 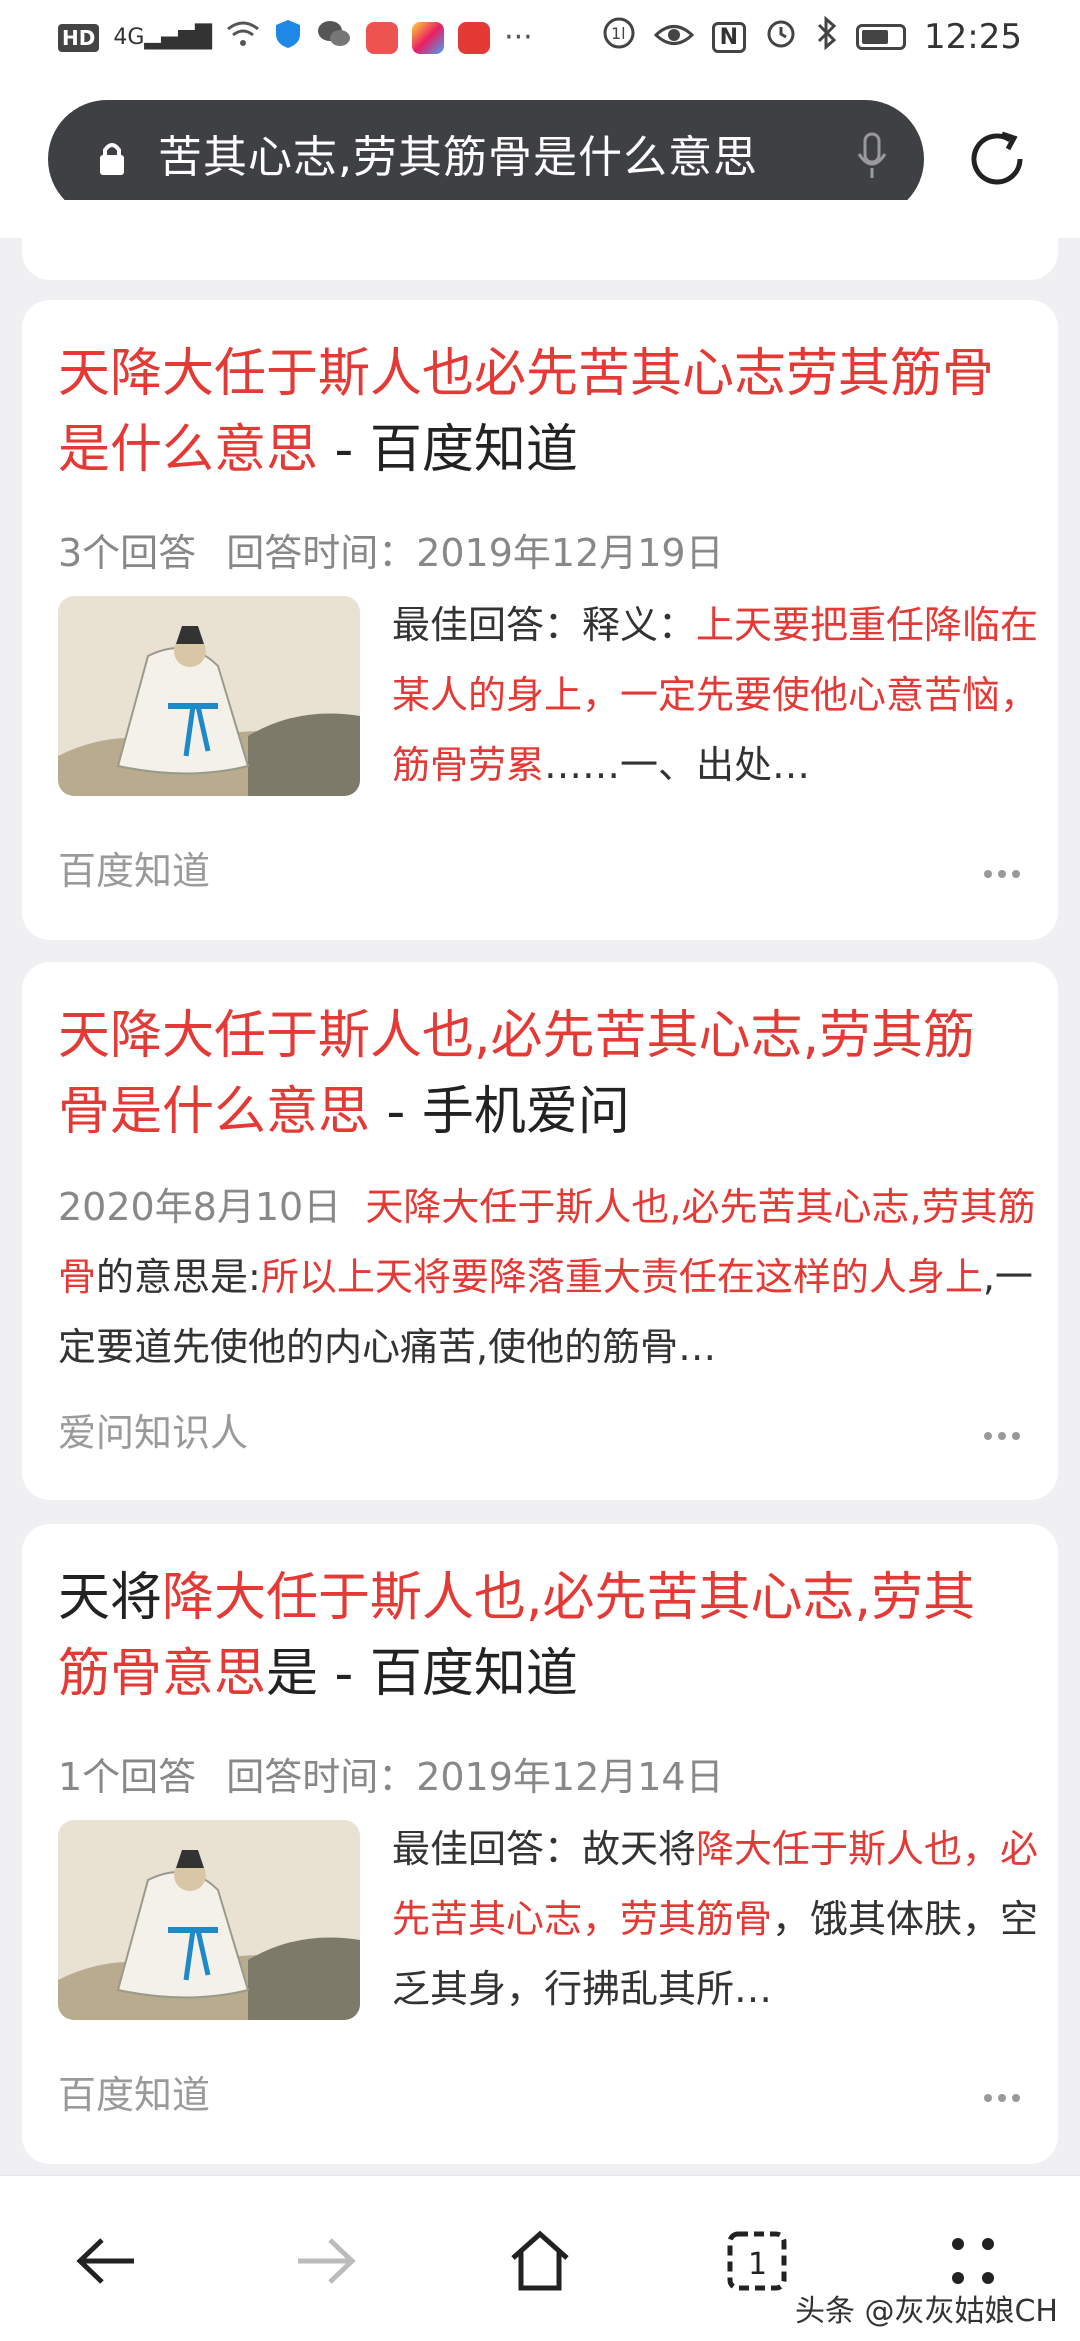 I want to click on wifi-icon, so click(x=243, y=37).